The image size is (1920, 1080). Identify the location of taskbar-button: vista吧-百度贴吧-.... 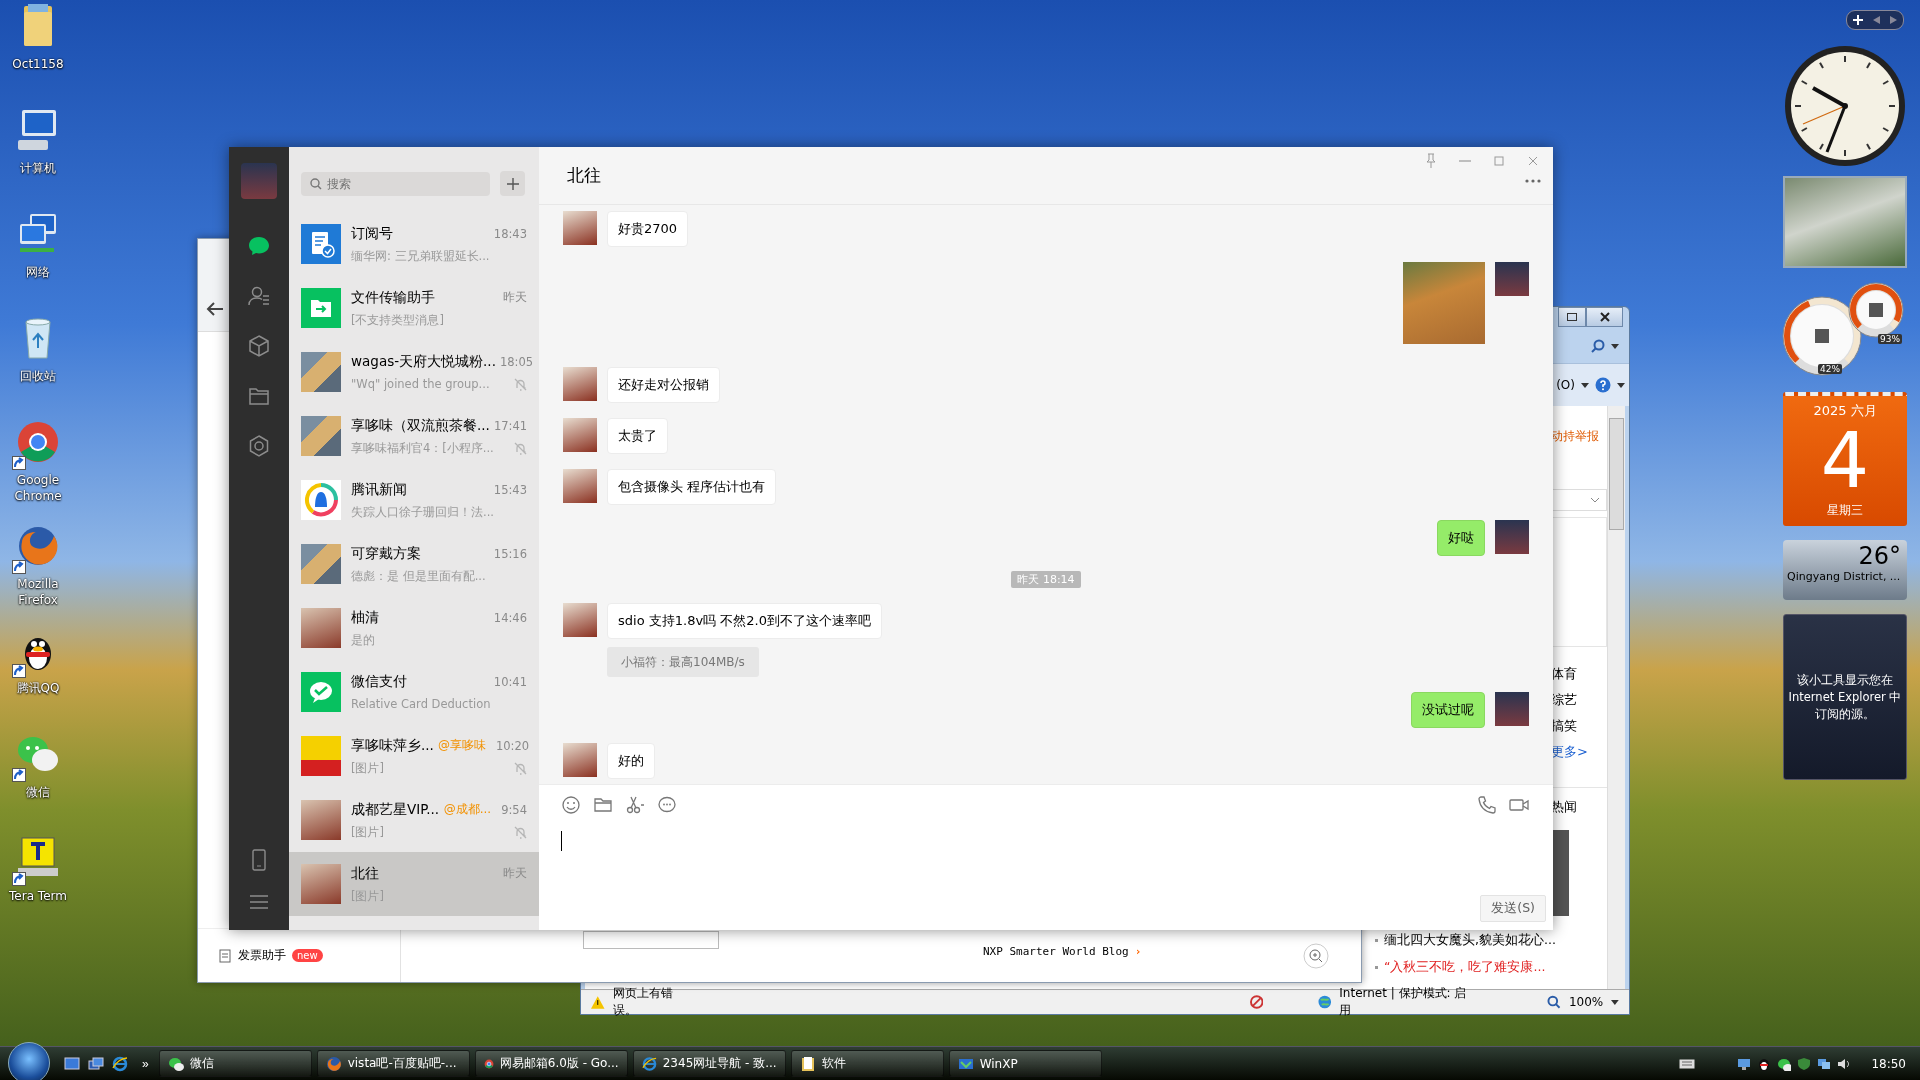
(393, 1063).